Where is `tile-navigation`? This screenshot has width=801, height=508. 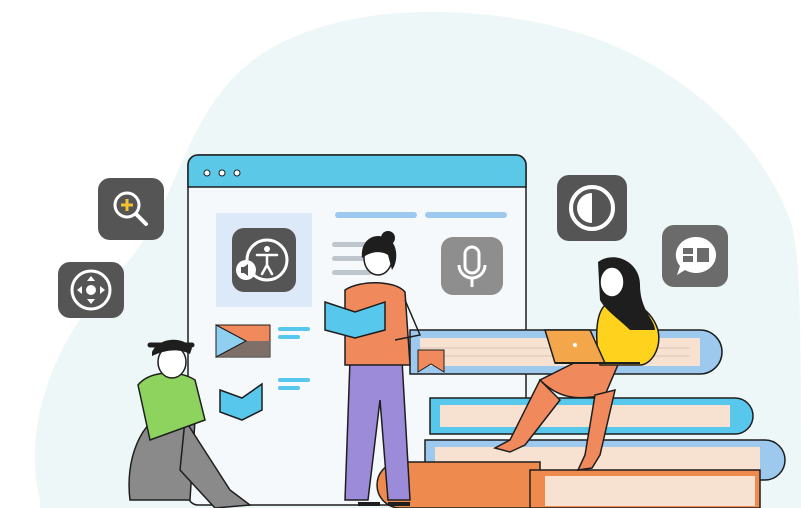 tile-navigation is located at coordinates (91, 290).